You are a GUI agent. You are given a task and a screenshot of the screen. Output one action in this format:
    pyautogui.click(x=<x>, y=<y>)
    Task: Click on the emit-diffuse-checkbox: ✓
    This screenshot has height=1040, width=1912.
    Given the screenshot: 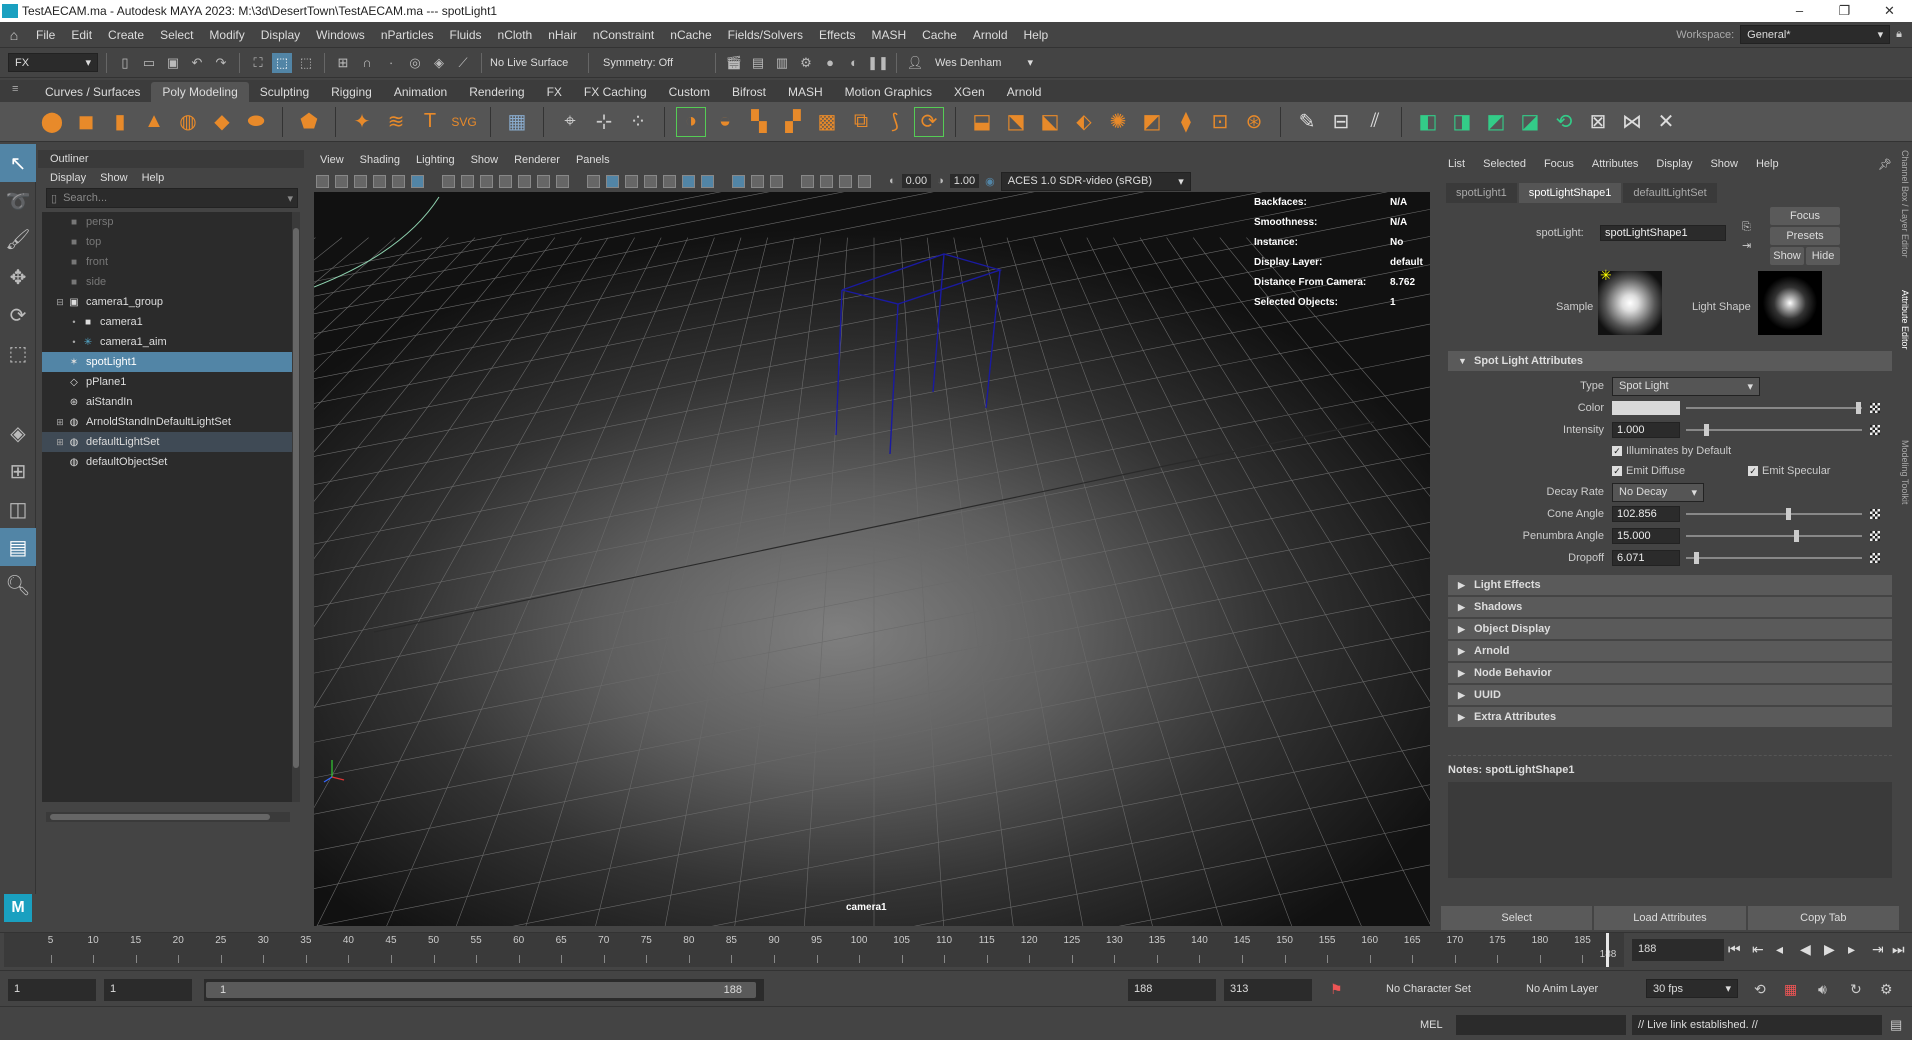 What is the action you would take?
    pyautogui.click(x=1617, y=471)
    